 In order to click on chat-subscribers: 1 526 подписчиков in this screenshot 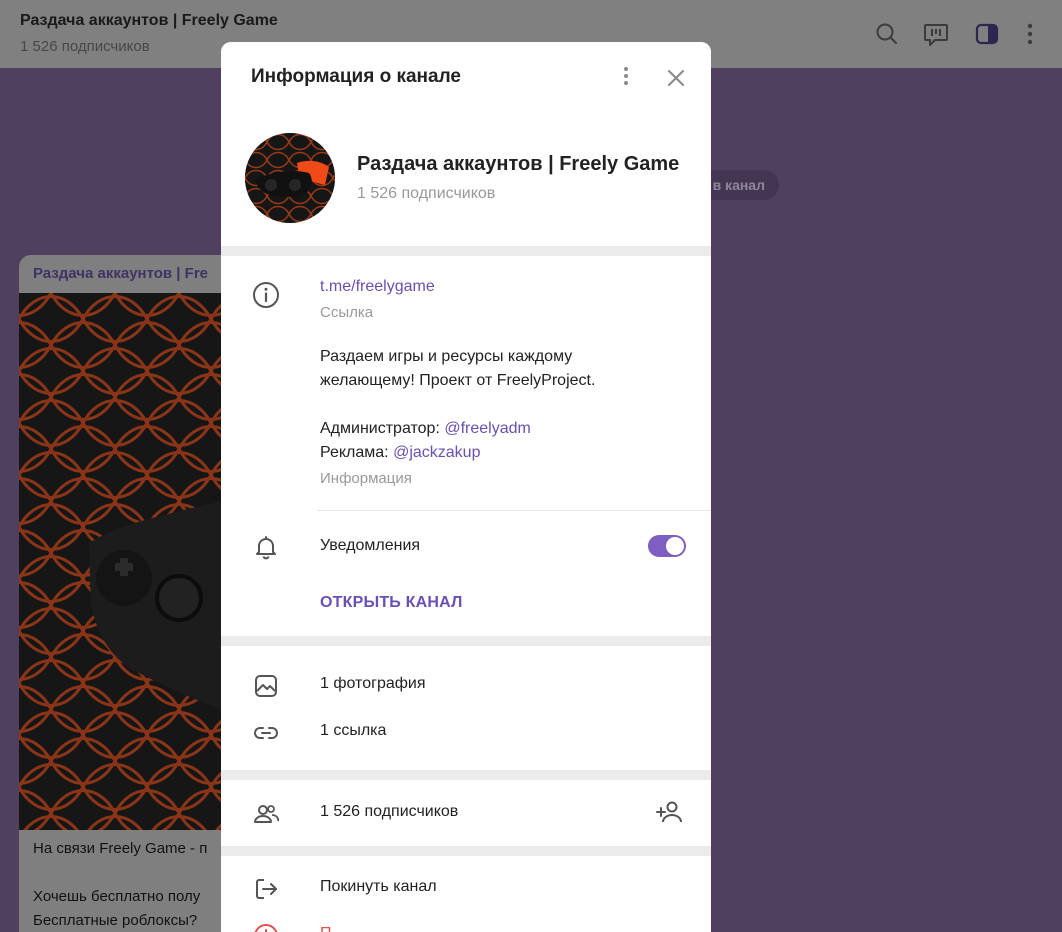, I will do `click(85, 46)`.